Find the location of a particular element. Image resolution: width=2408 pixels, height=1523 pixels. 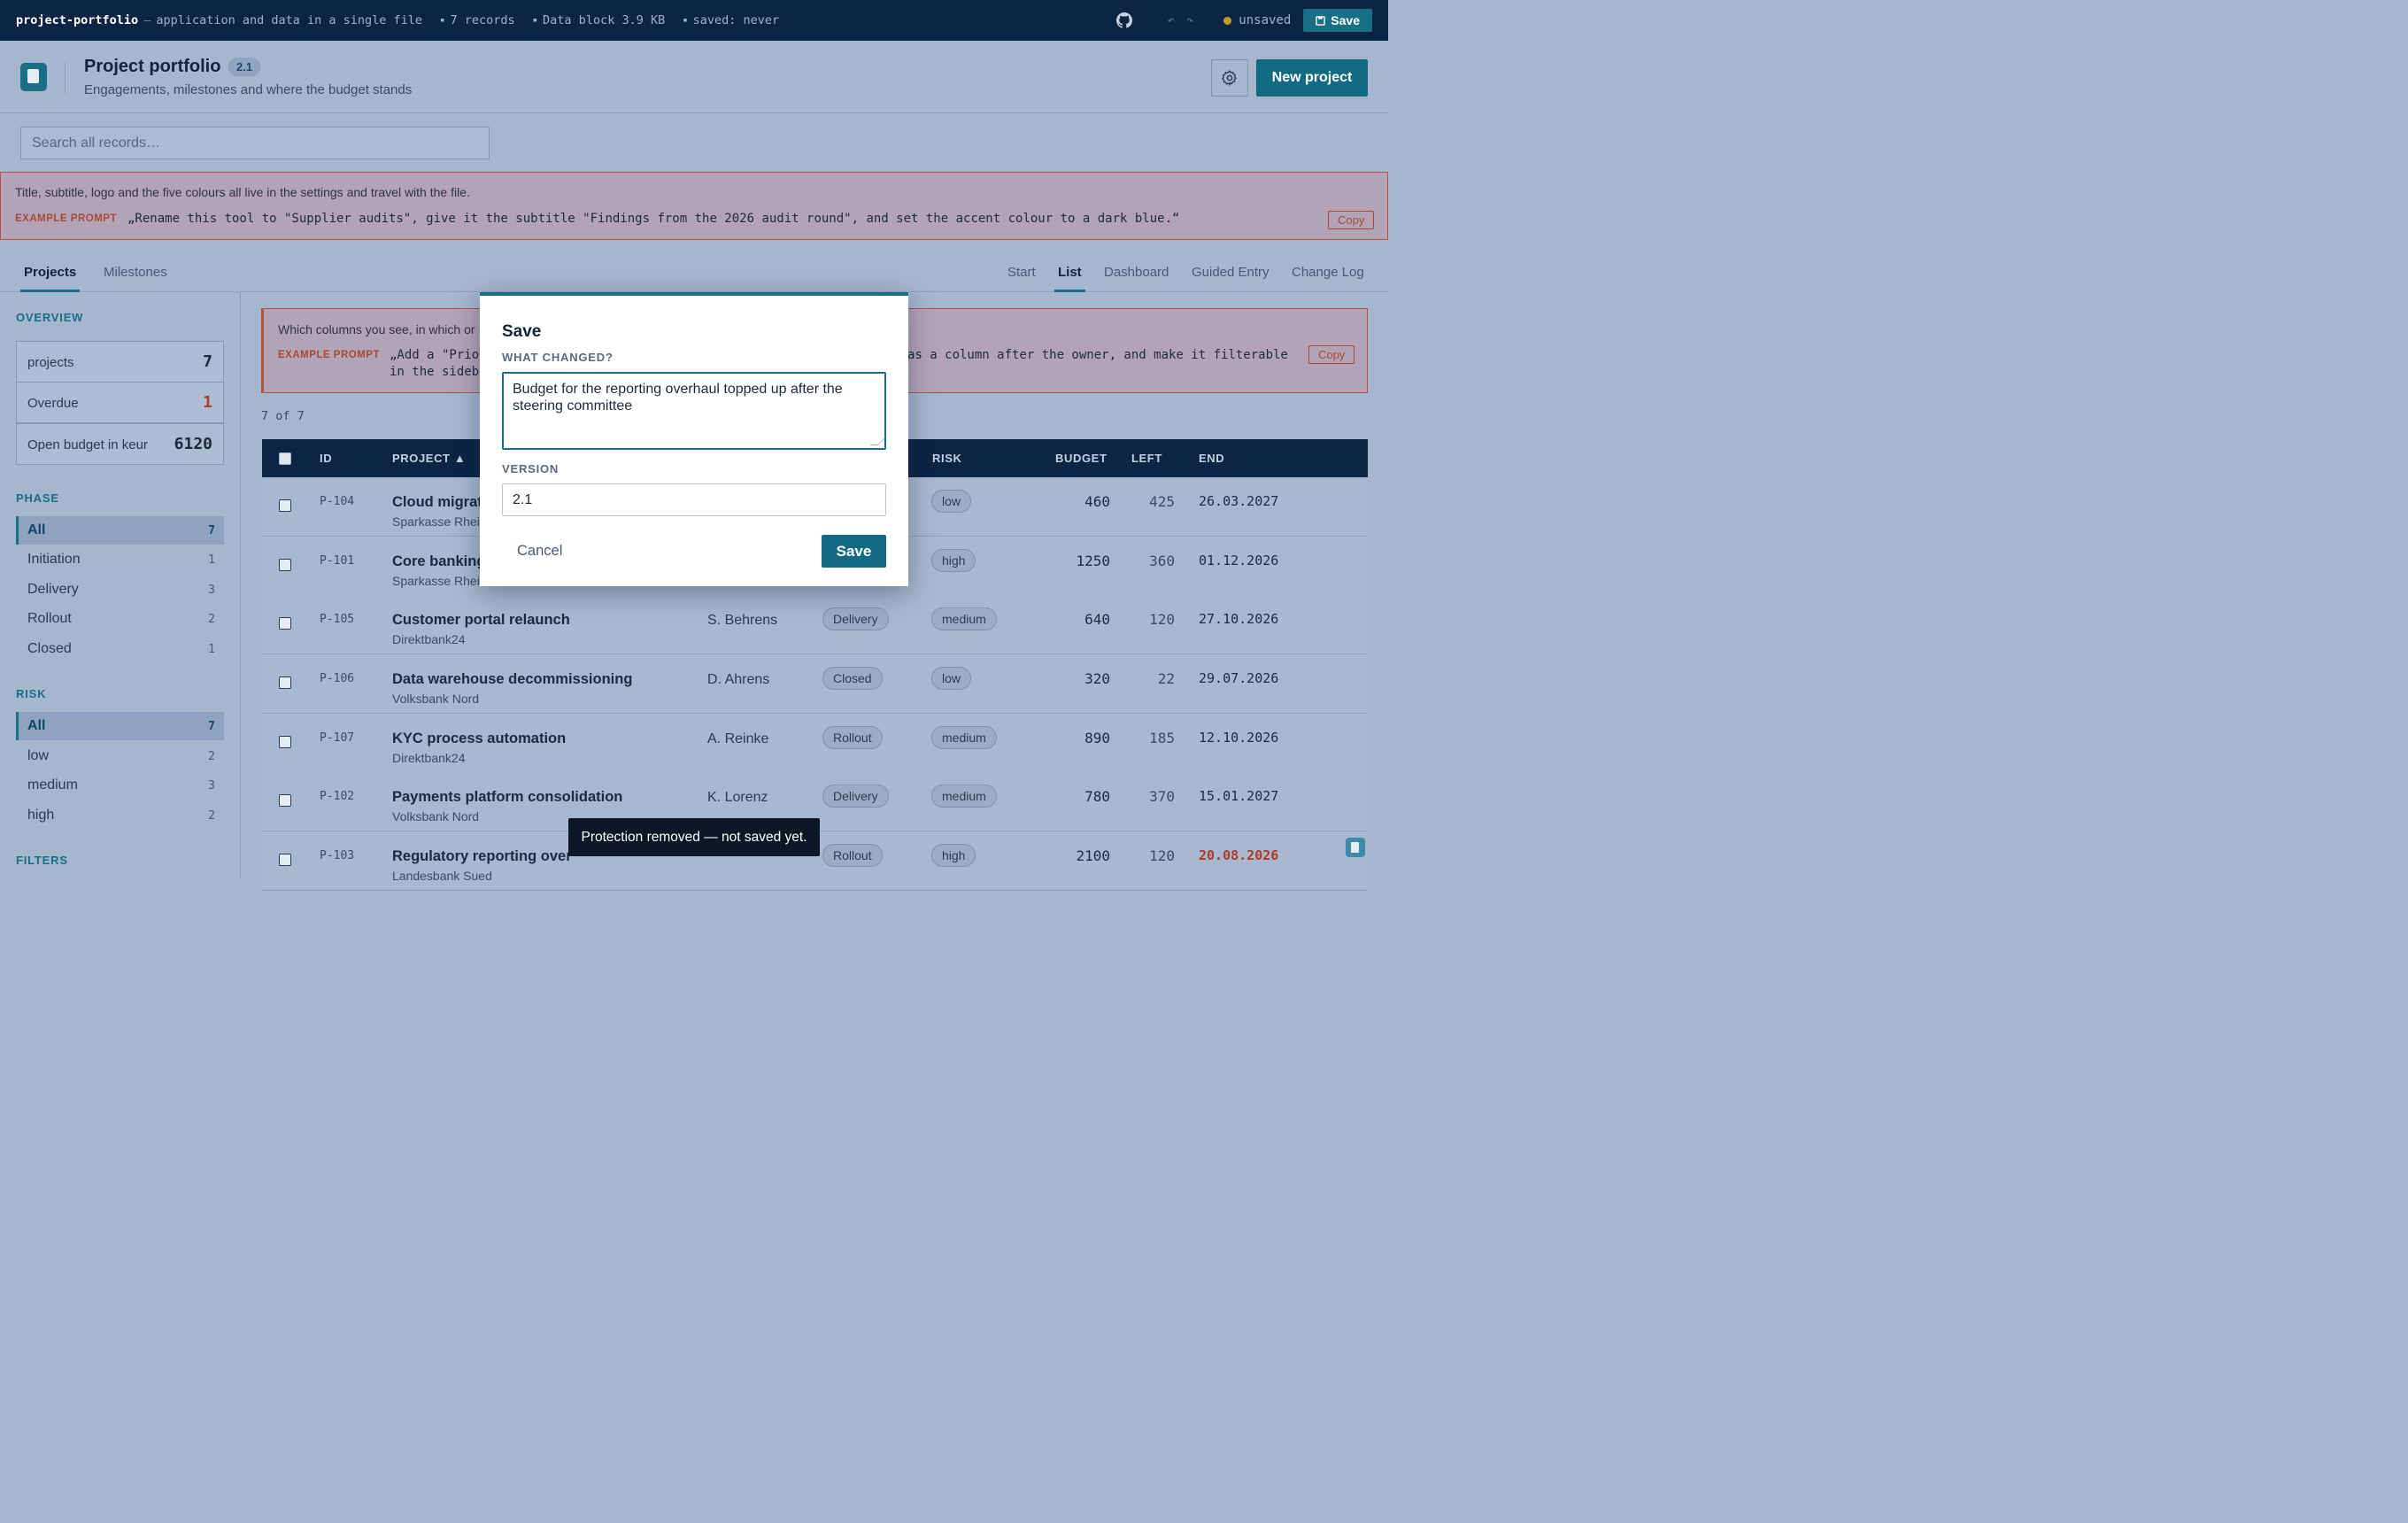

row-client: Sparkasse Rhei is located at coordinates (436, 581).